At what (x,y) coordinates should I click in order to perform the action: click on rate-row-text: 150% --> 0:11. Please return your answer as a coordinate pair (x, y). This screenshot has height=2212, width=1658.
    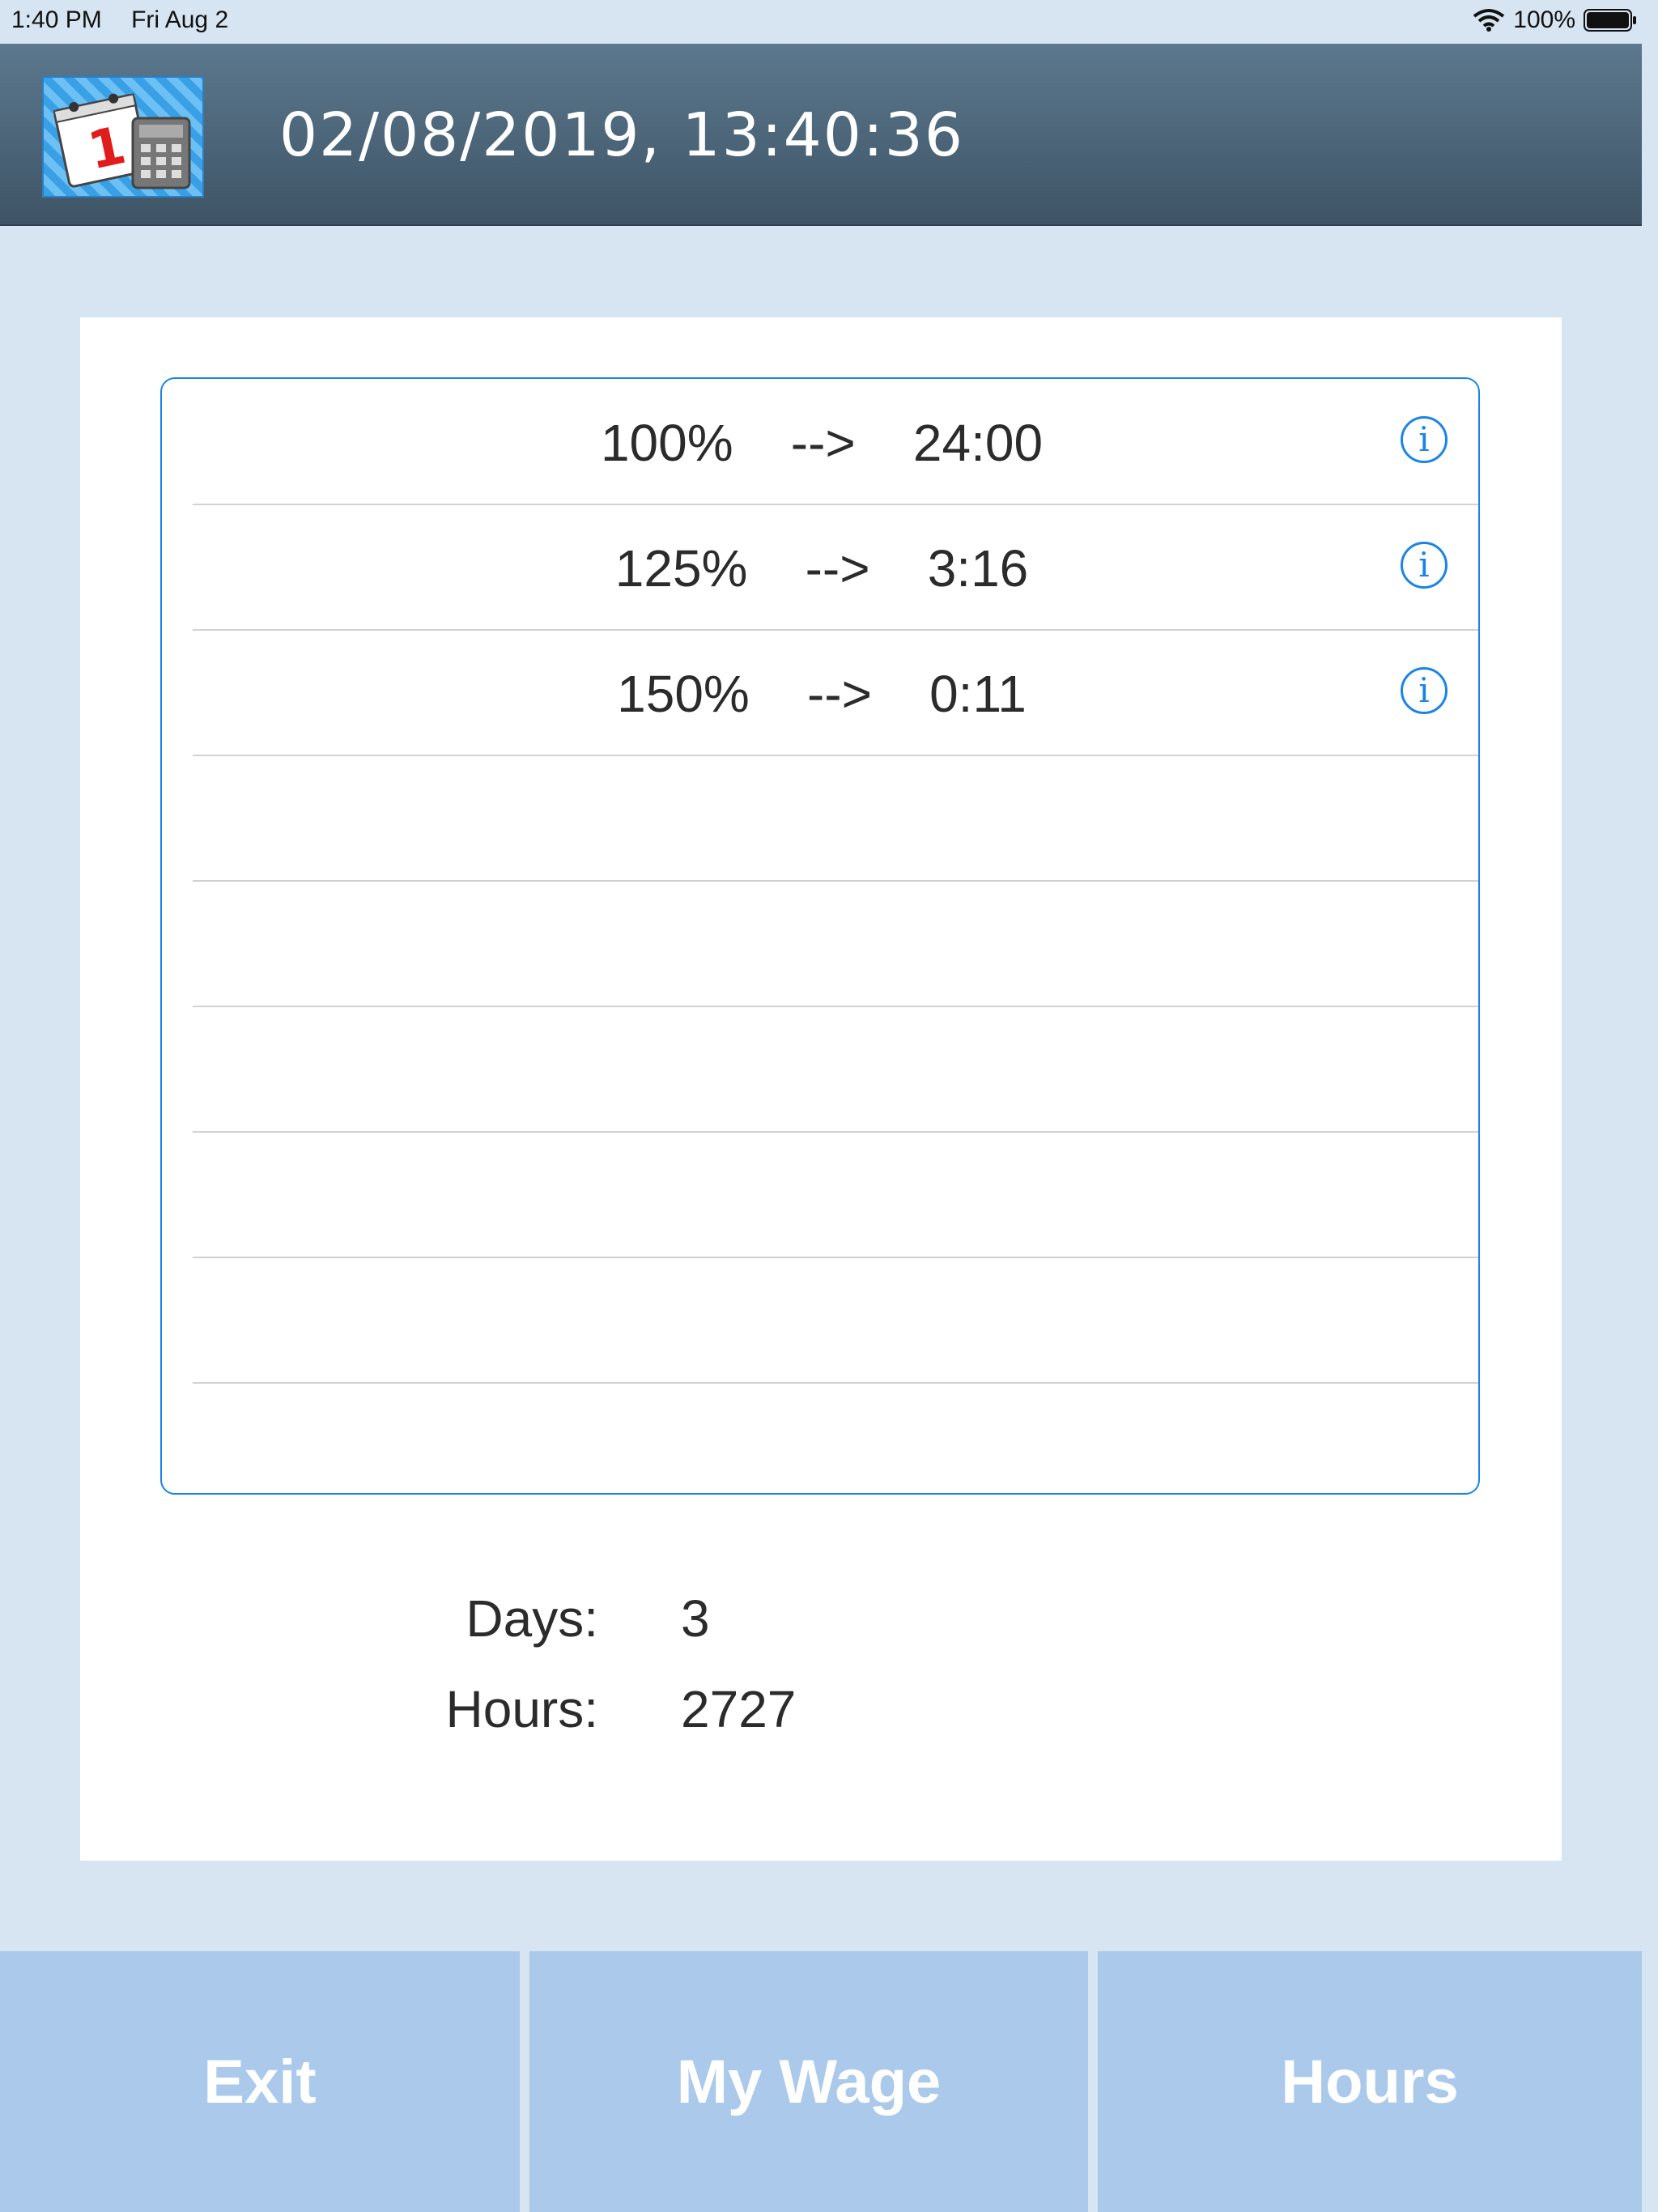
    Looking at the image, I should click on (822, 694).